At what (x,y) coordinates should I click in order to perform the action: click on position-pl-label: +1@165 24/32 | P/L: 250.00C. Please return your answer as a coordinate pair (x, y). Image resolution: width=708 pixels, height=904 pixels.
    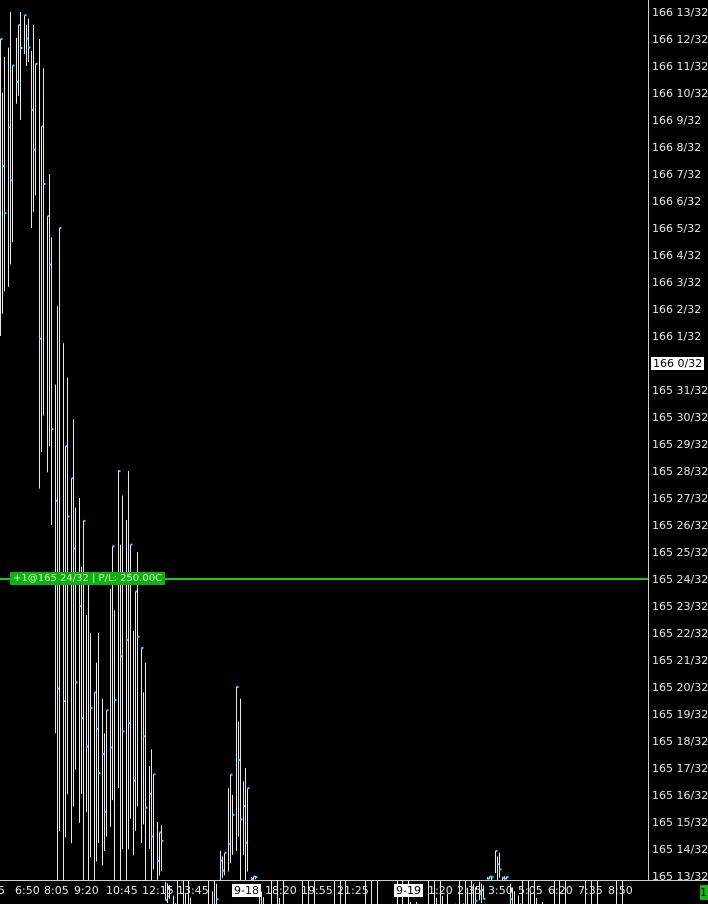
    Looking at the image, I should click on (88, 578).